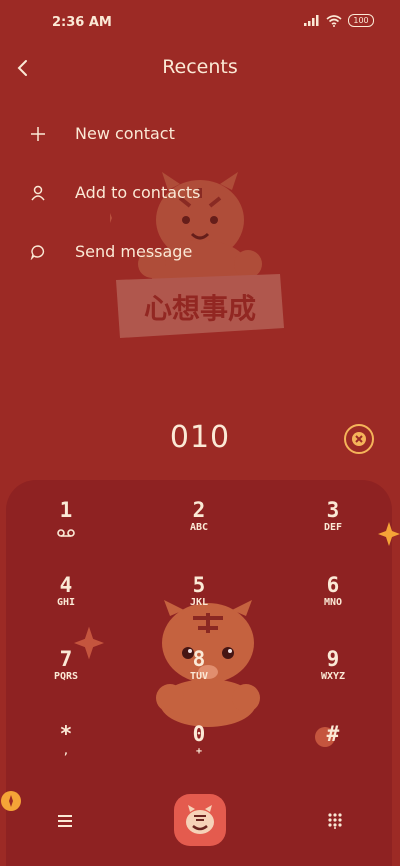 Image resolution: width=400 pixels, height=866 pixels. I want to click on key-letters: WXYZ, so click(333, 676).